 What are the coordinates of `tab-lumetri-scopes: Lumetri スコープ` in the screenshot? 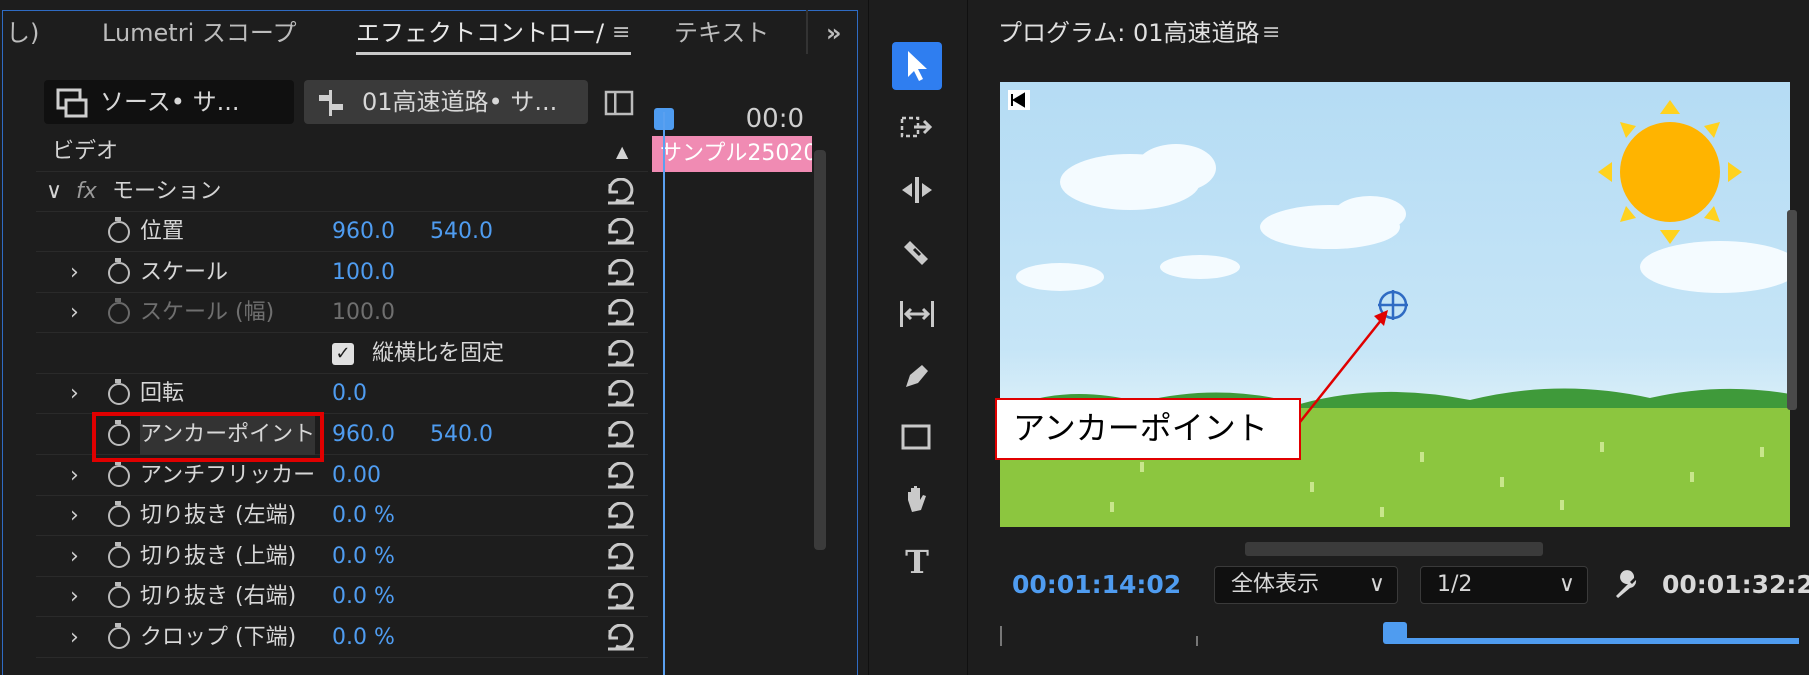 It's located at (199, 34).